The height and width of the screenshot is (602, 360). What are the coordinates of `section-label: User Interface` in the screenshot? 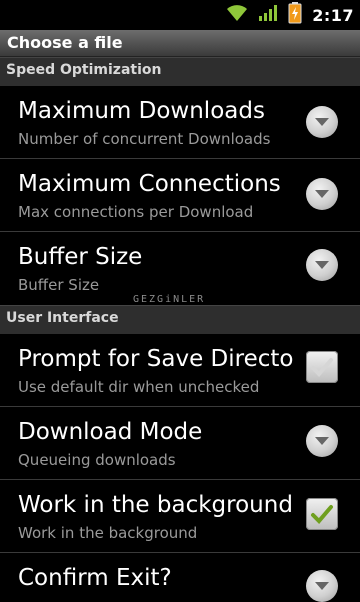 It's located at (62, 318).